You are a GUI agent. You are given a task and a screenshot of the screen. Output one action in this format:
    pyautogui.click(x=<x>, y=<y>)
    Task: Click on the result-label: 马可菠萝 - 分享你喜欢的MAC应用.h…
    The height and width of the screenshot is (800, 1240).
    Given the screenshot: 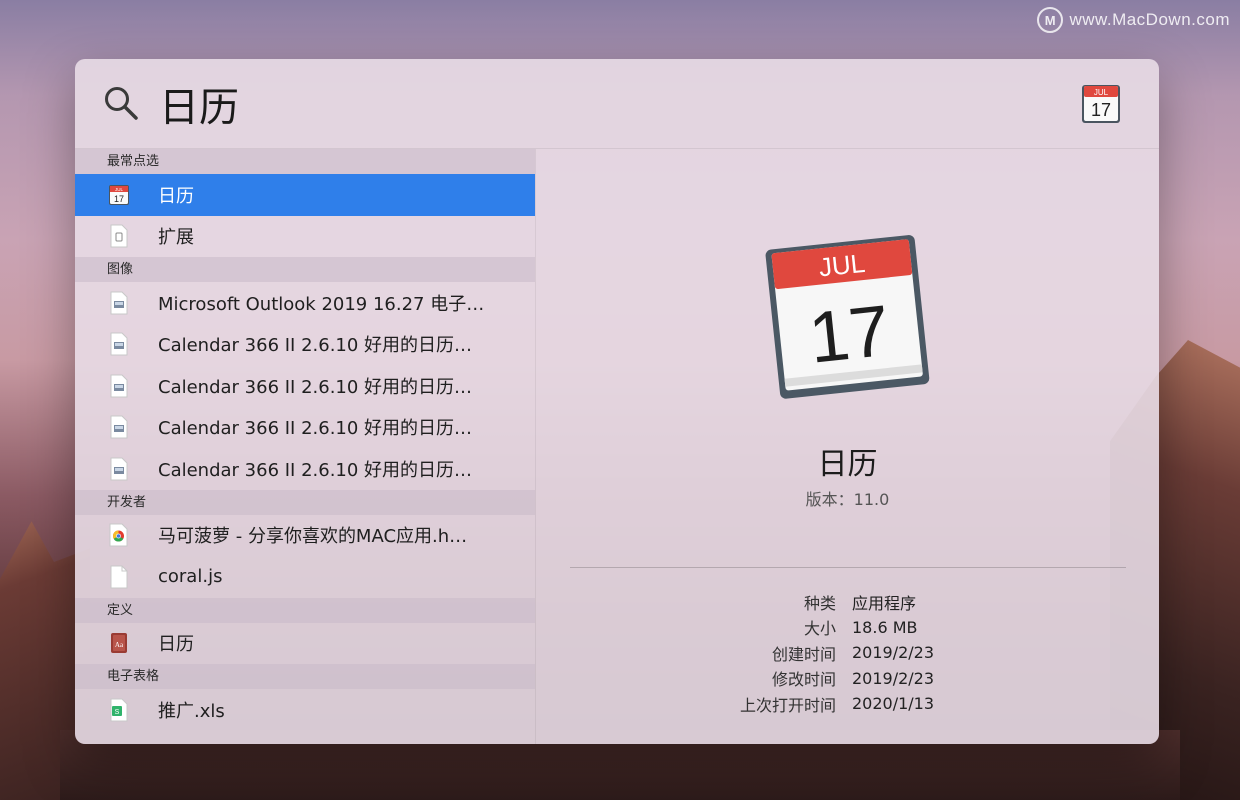 What is the action you would take?
    pyautogui.click(x=313, y=537)
    